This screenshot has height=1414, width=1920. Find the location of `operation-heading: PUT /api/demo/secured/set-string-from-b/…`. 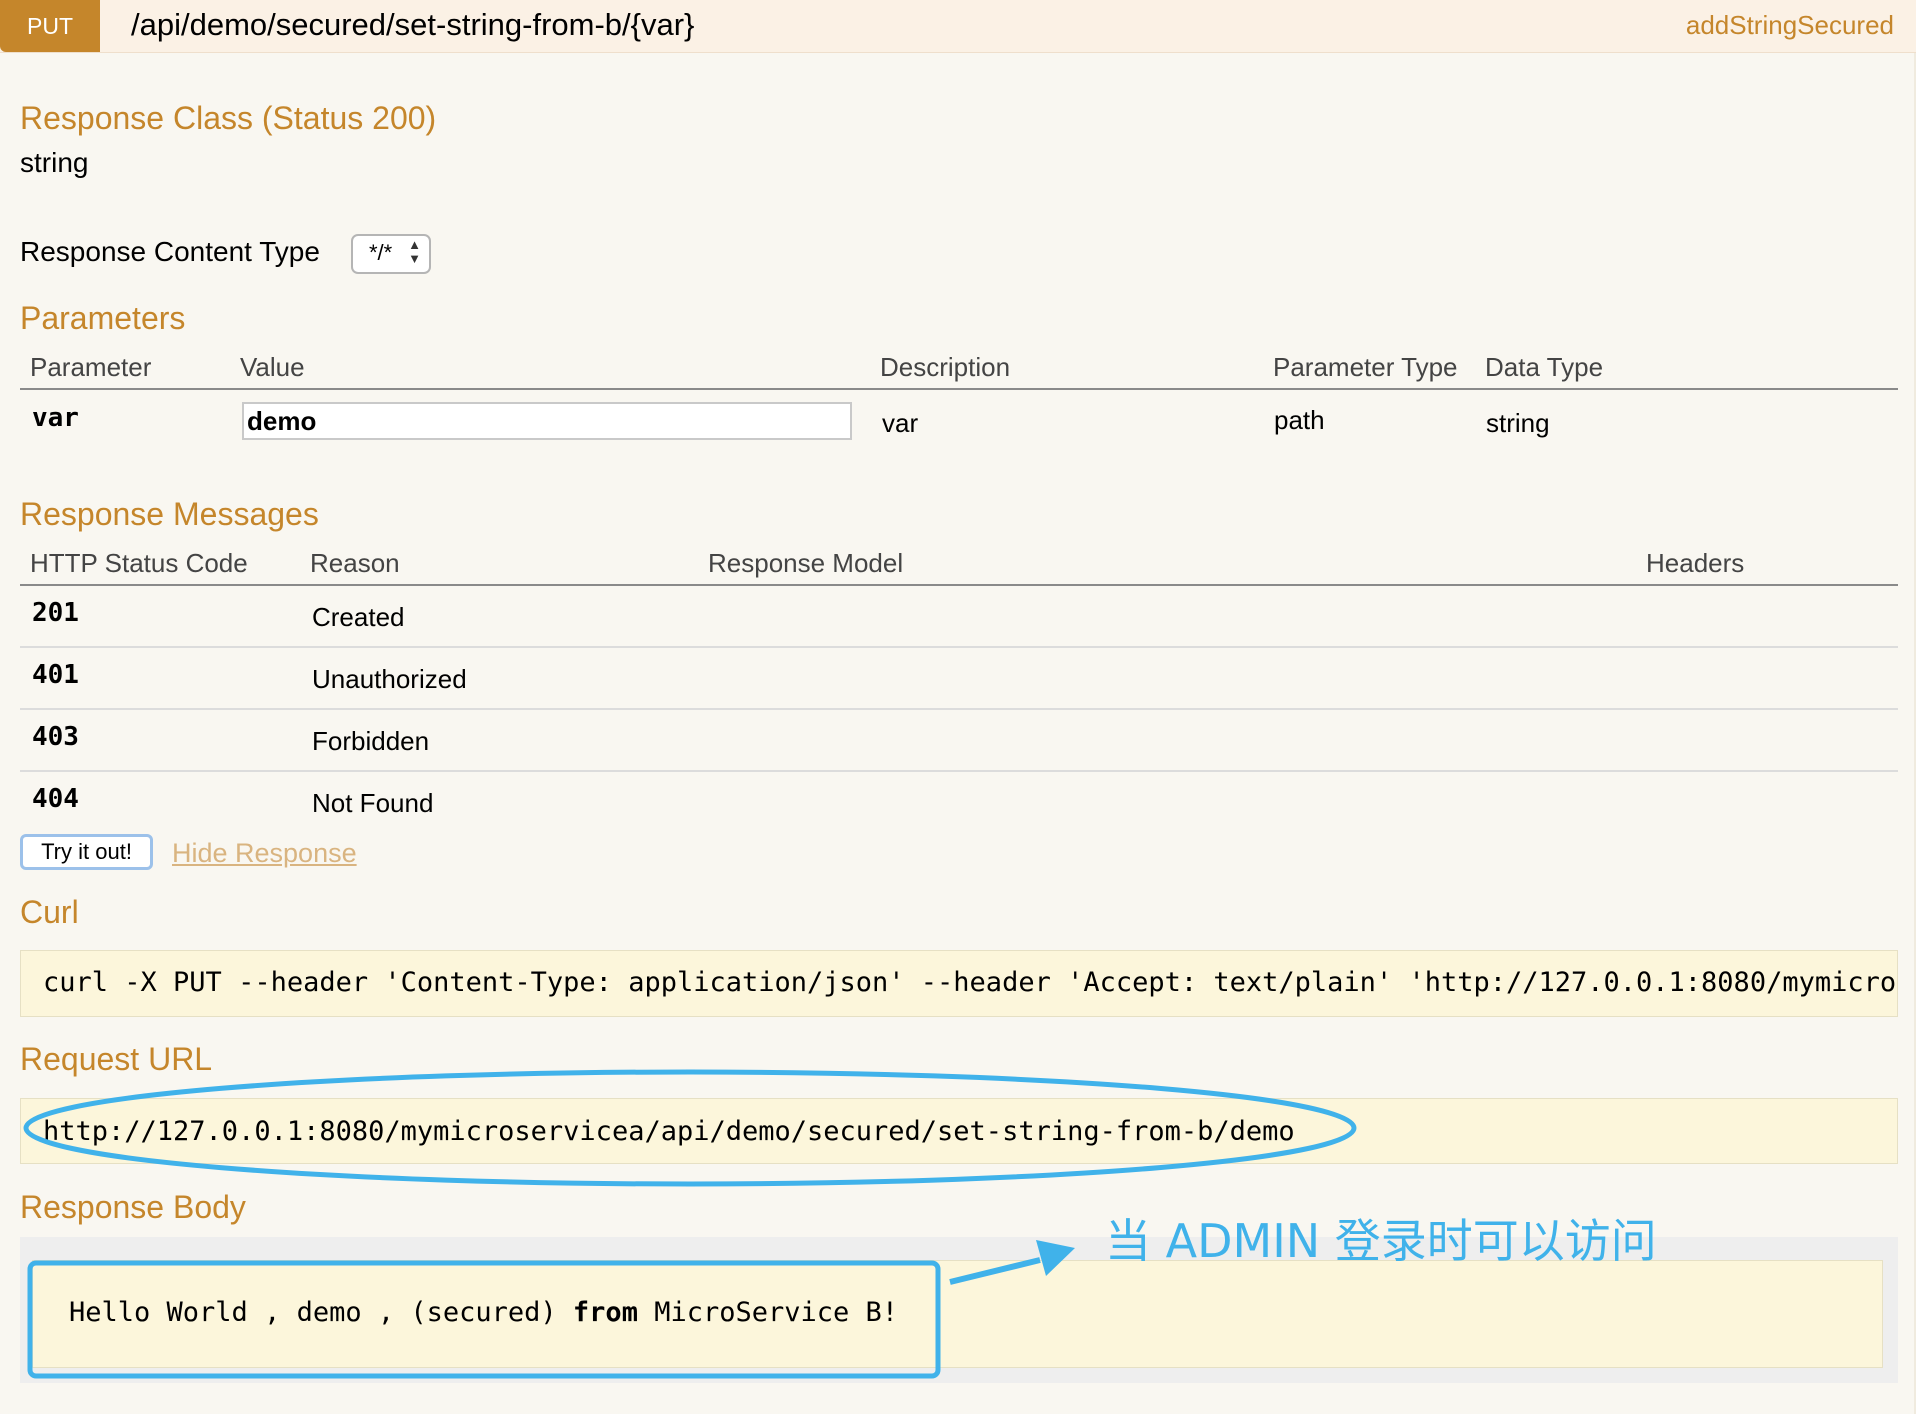

operation-heading: PUT /api/demo/secured/set-string-from-b/… is located at coordinates (958, 26).